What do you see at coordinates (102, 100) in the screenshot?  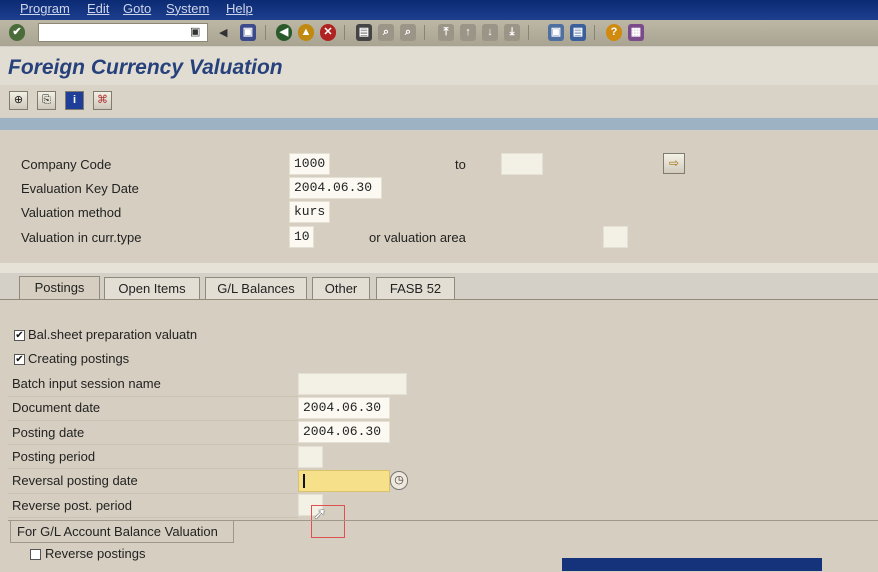 I see `program-docs-icon: ⌘` at bounding box center [102, 100].